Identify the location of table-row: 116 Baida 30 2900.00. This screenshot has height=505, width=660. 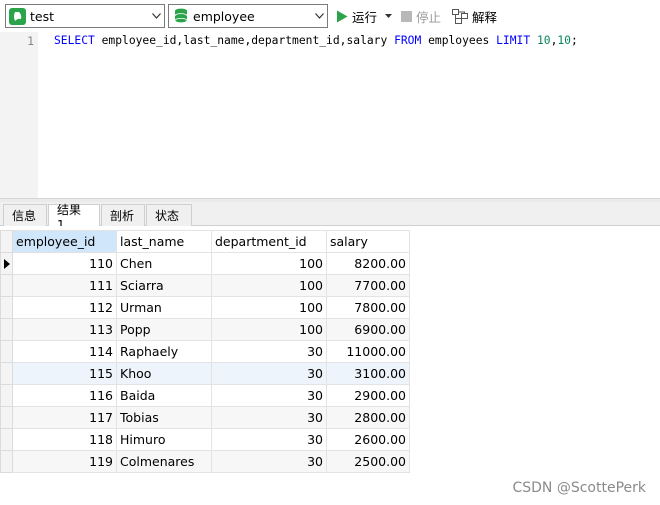
(205, 395).